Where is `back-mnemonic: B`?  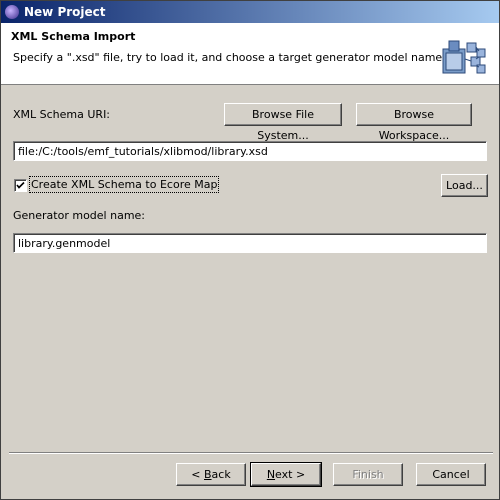 back-mnemonic: B is located at coordinates (208, 474).